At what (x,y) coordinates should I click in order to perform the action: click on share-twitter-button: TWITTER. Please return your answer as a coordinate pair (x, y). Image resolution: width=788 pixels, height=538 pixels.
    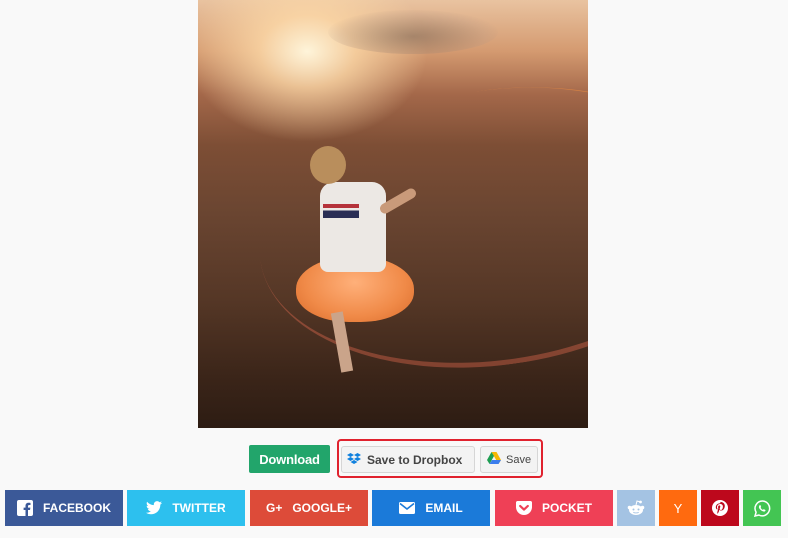
    Looking at the image, I should click on (186, 508).